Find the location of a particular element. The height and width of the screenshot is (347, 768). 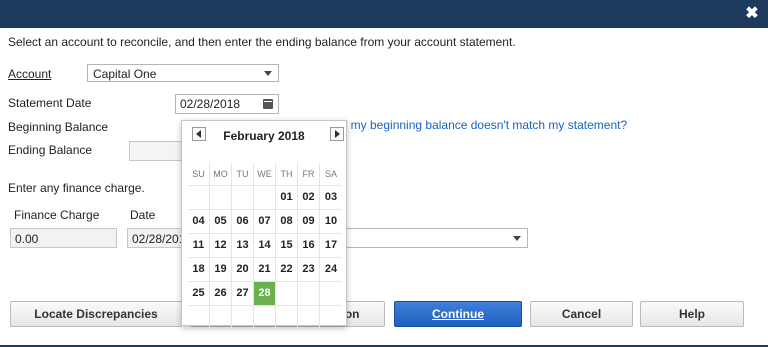

ending-balance-label: Ending Balance is located at coordinates (50, 150).